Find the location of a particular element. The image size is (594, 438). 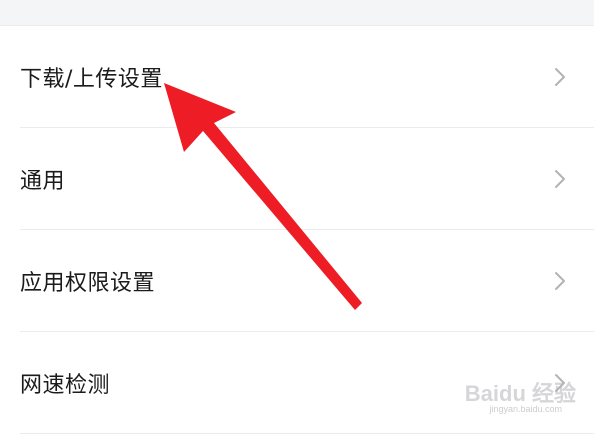

settings-item-label: 通用 is located at coordinates (43, 181).